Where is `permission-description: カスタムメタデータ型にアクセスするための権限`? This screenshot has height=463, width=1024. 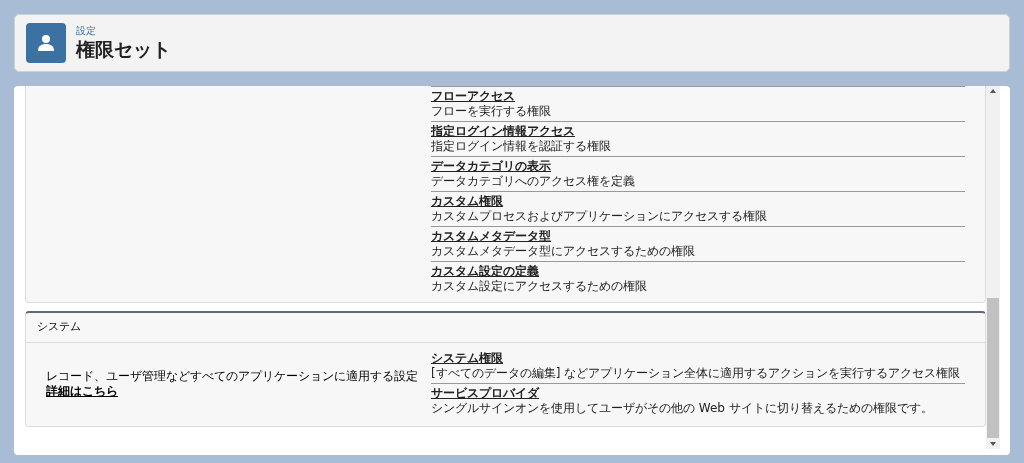
permission-description: カスタムメタデータ型にアクセスするための権限 is located at coordinates (563, 251).